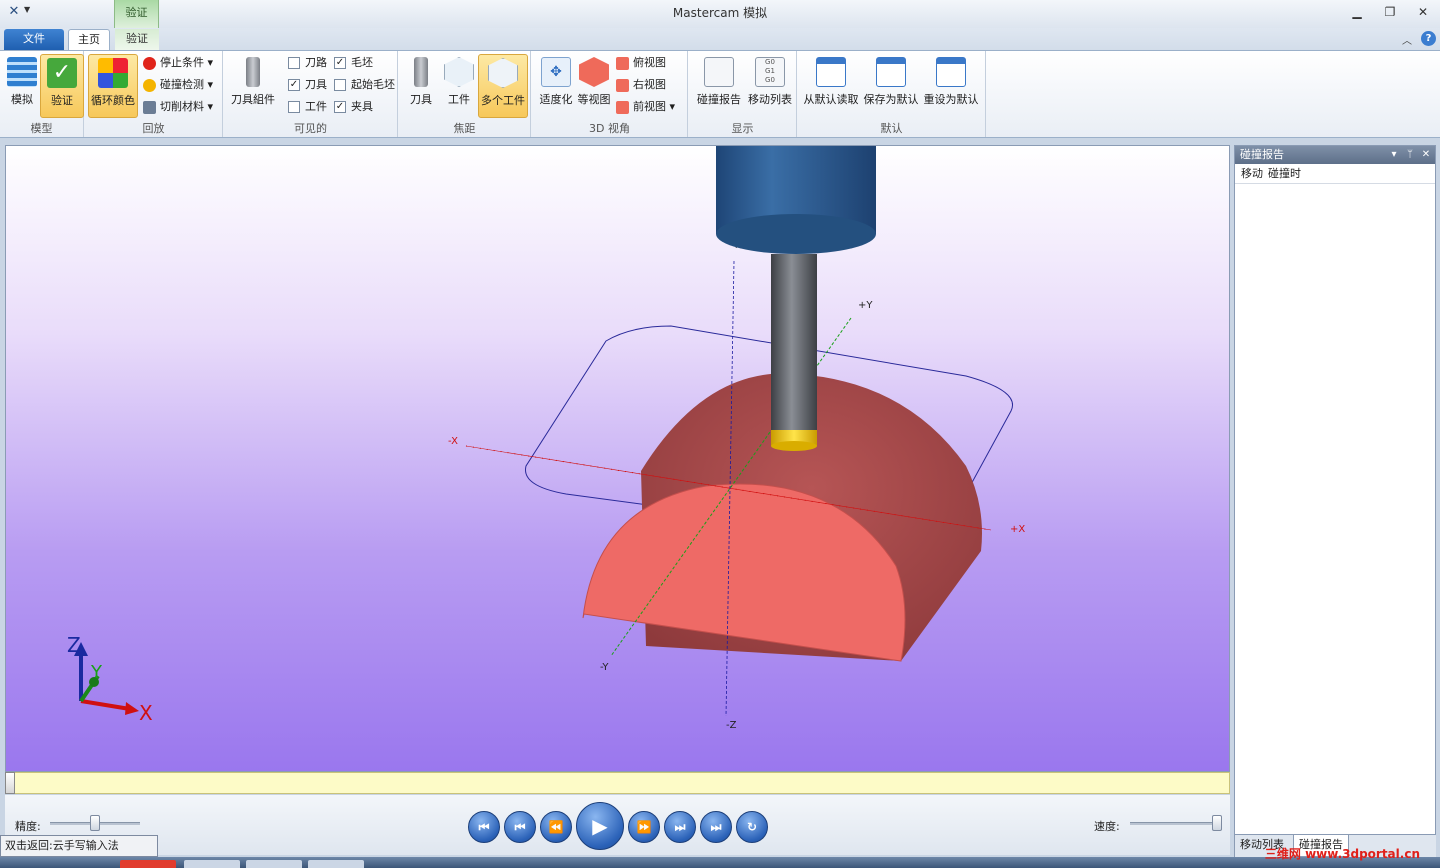  Describe the element at coordinates (600, 826) in the screenshot. I see `play-button: ▶` at that location.